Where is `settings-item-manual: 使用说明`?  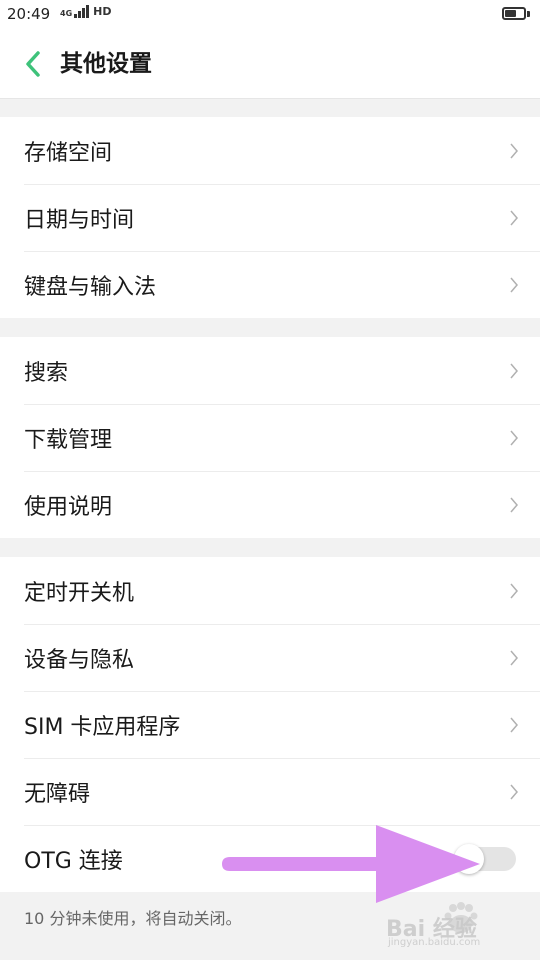 settings-item-manual: 使用说明 is located at coordinates (270, 504).